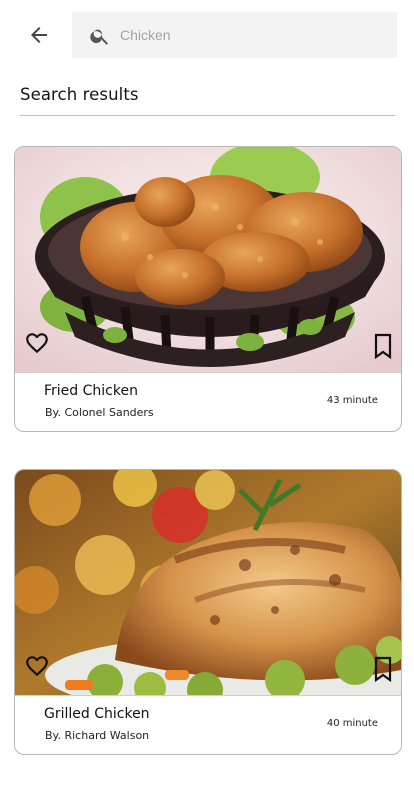 The image size is (414, 797). I want to click on recipe-name: Fried Chicken, so click(91, 391).